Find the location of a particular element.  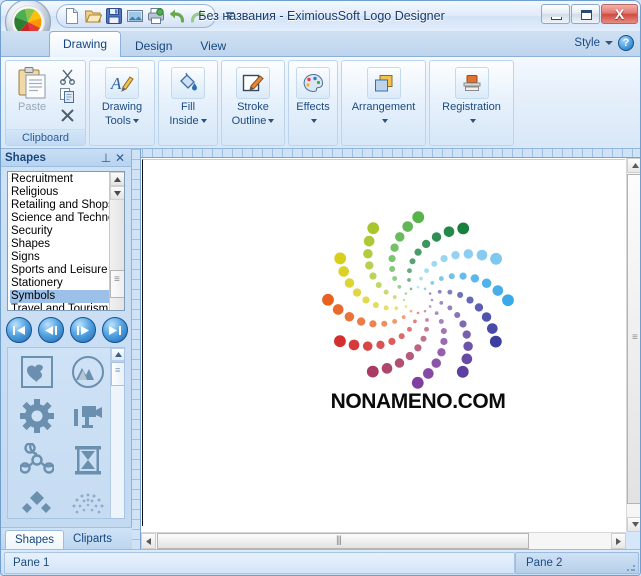

stroke-outline-button: Stroke Outline is located at coordinates (253, 95).